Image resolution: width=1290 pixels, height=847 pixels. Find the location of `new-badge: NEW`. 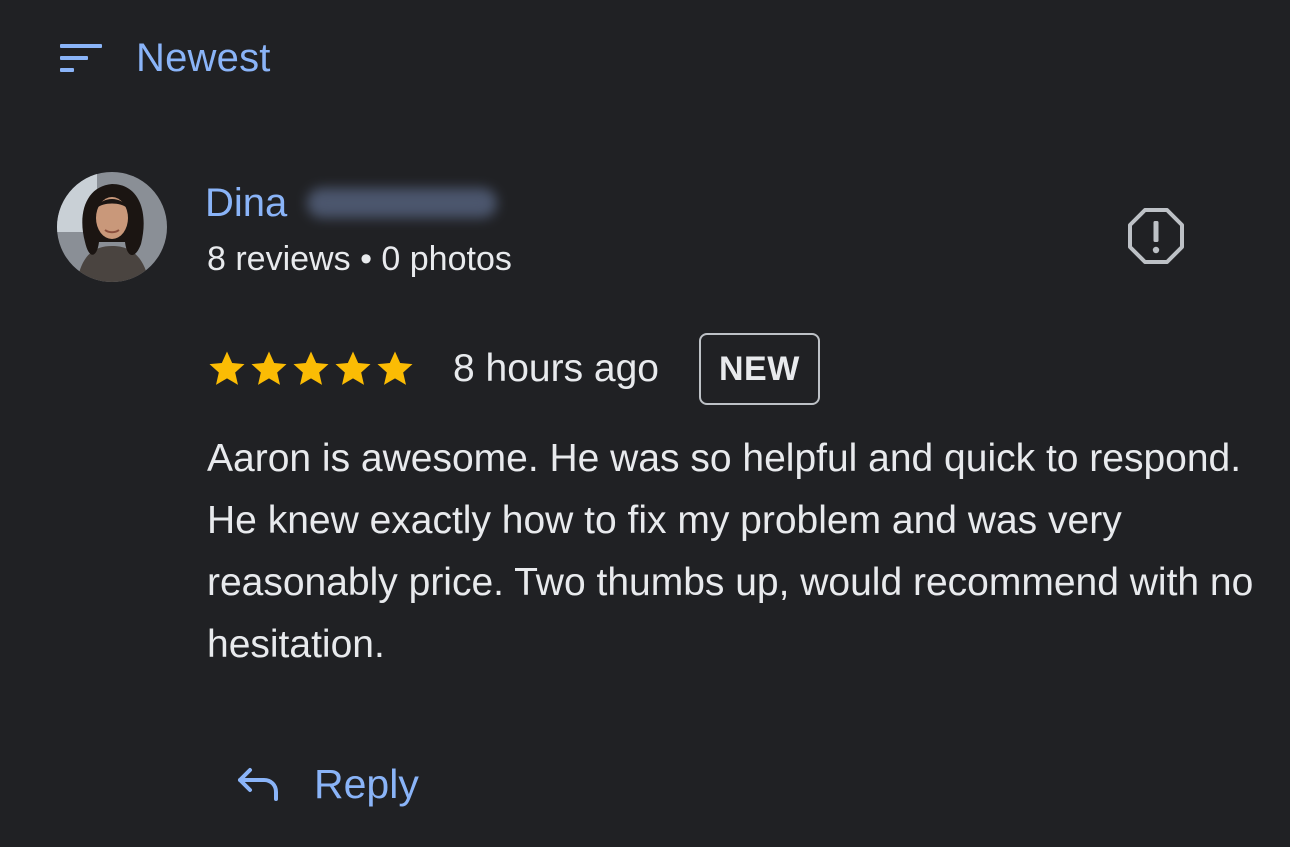

new-badge: NEW is located at coordinates (759, 369).